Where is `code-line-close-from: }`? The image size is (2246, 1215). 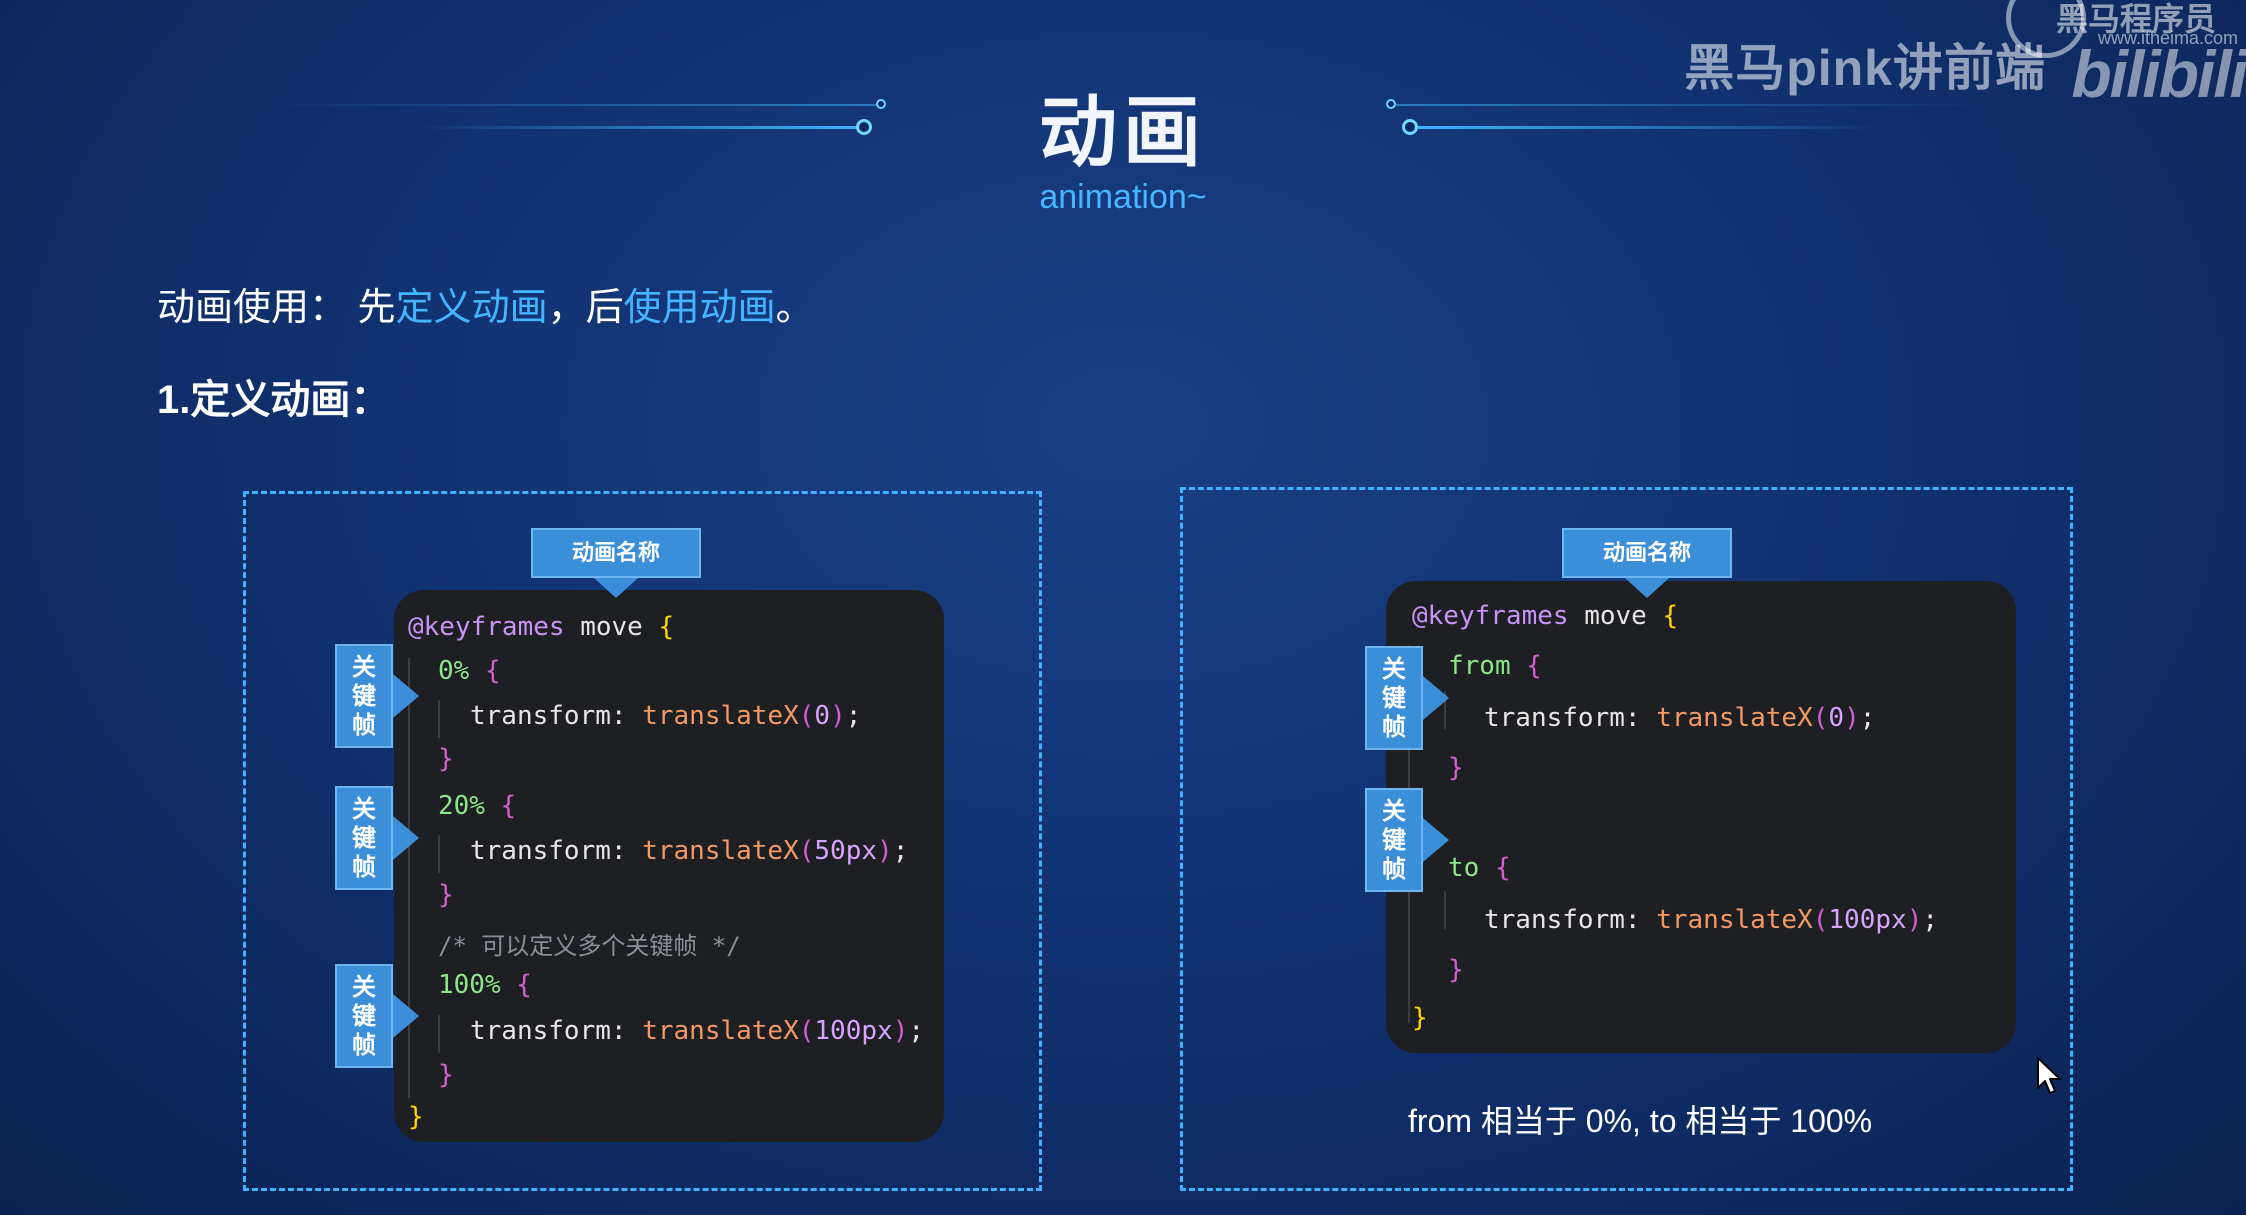 code-line-close-from: } is located at coordinates (1456, 768).